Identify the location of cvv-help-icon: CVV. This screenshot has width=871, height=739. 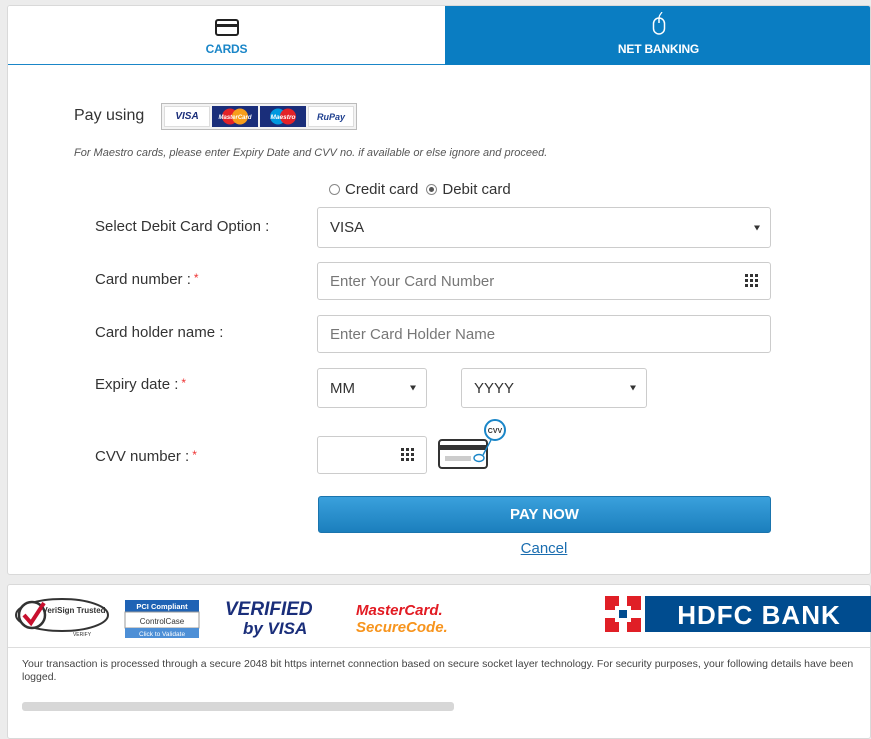
(475, 444).